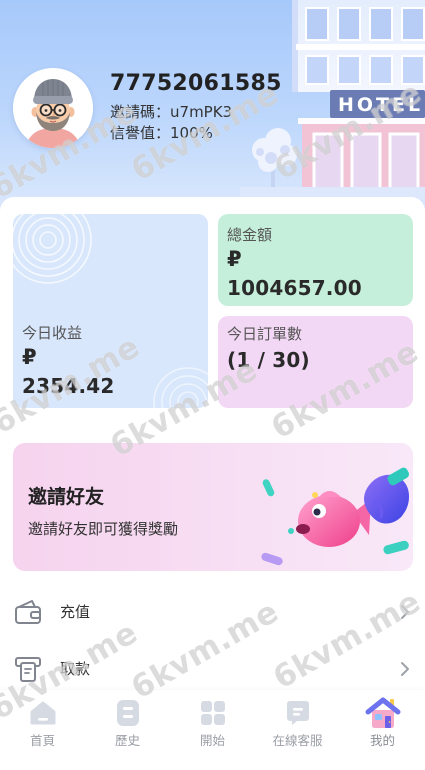  What do you see at coordinates (43, 713) in the screenshot?
I see `home-icon` at bounding box center [43, 713].